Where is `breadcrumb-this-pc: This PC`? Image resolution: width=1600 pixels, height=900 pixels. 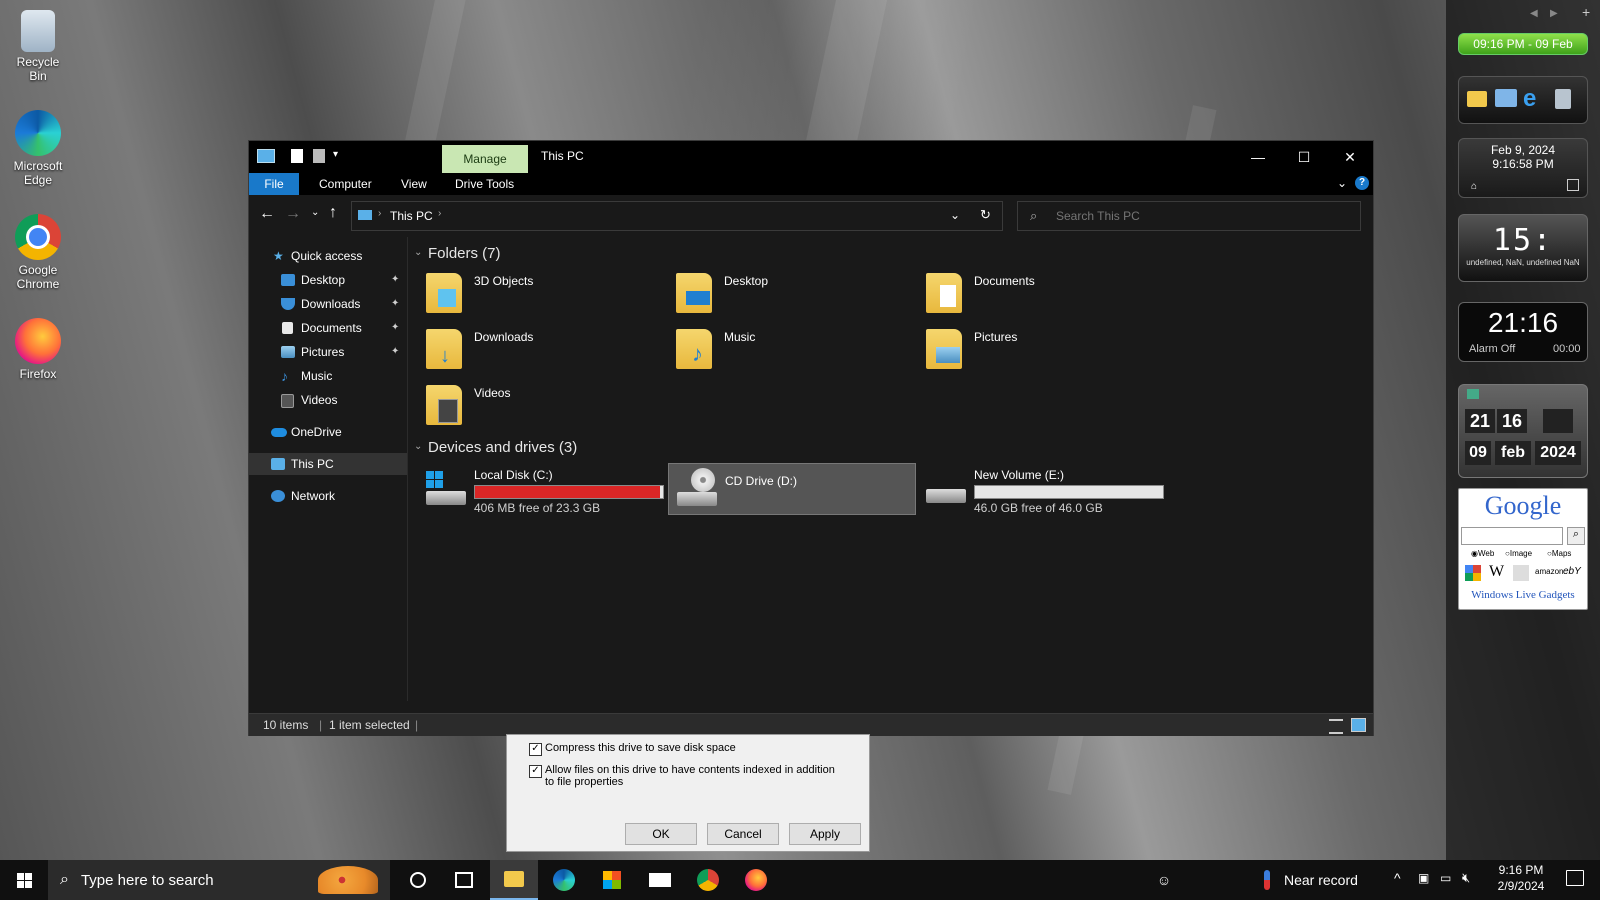 breadcrumb-this-pc: This PC is located at coordinates (411, 216).